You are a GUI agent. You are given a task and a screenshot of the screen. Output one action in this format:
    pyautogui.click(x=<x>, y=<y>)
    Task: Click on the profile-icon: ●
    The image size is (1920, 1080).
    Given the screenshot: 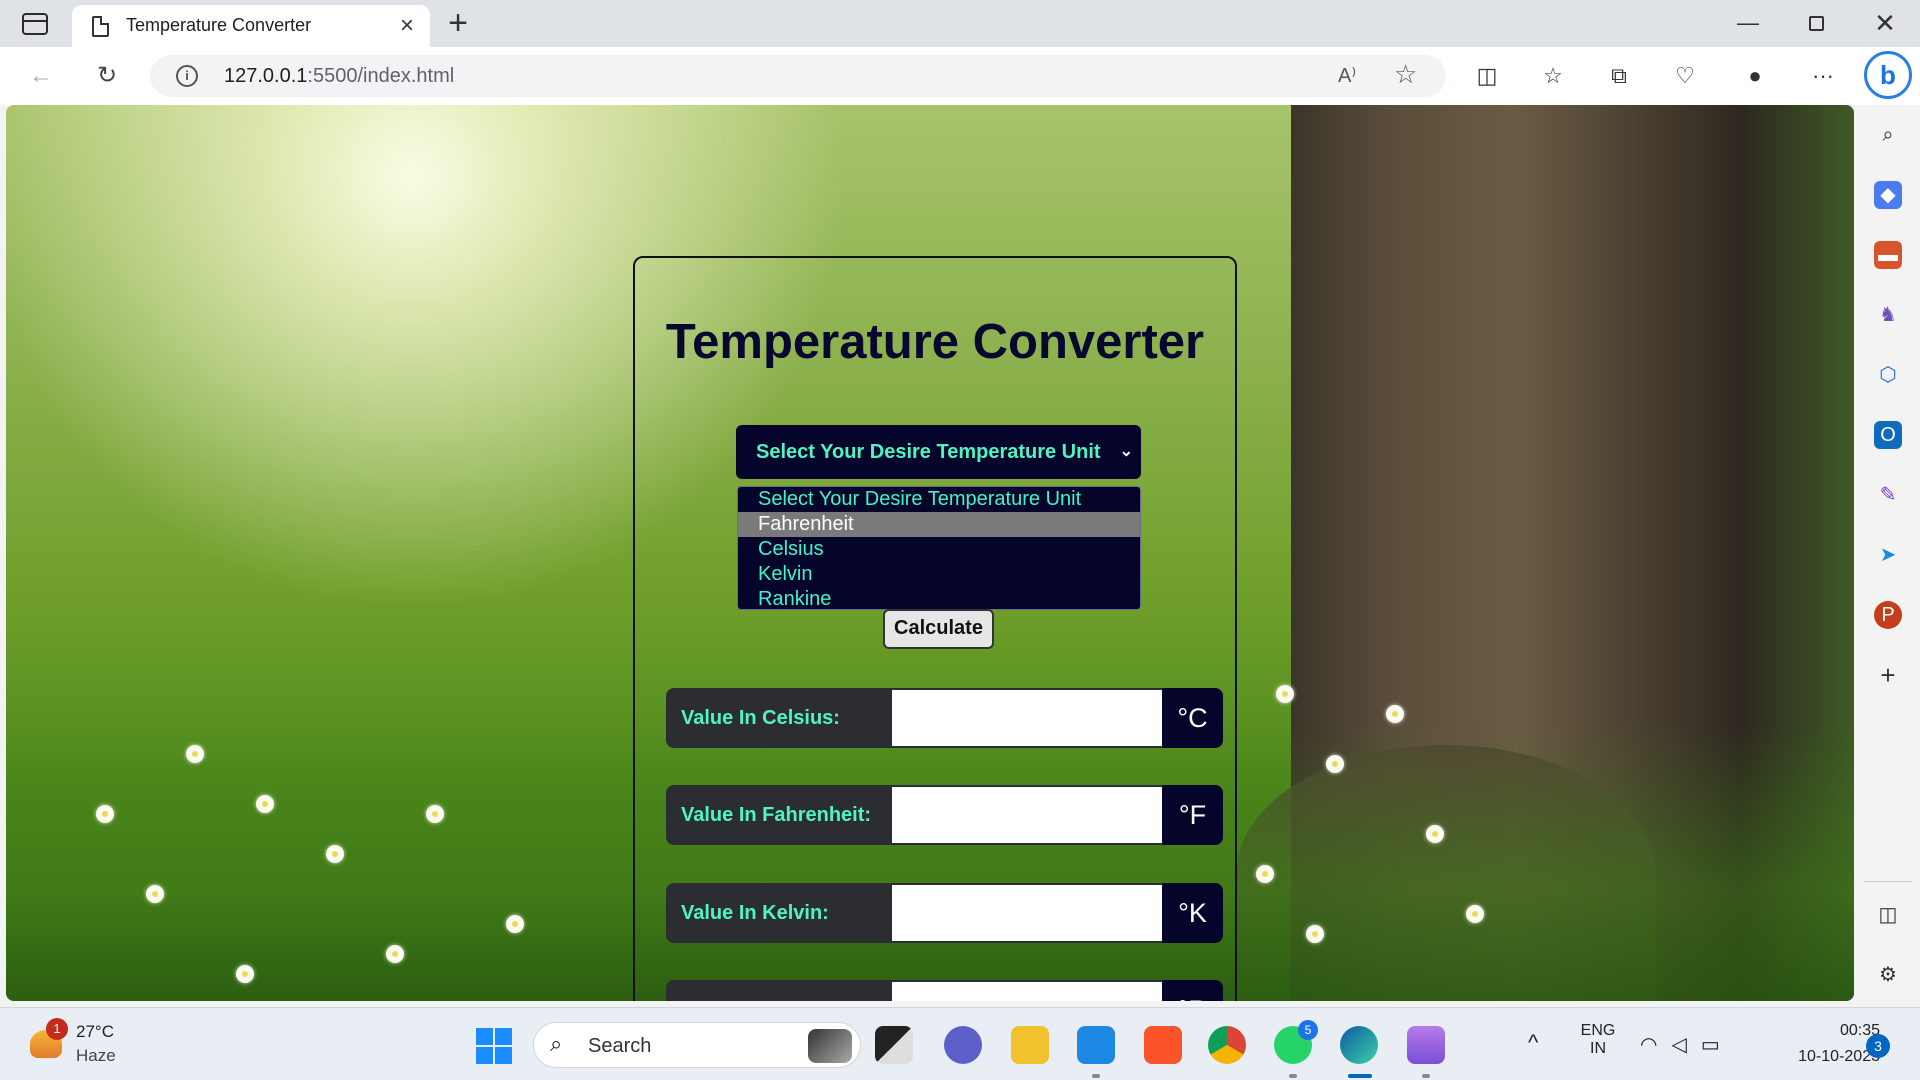 What is the action you would take?
    pyautogui.click(x=1755, y=76)
    